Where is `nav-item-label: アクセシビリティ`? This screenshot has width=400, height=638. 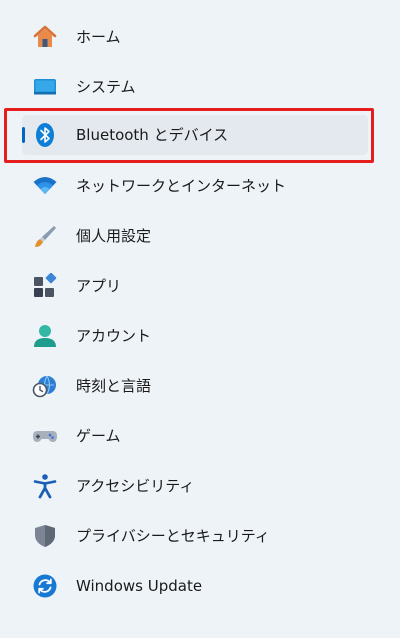 nav-item-label: アクセシビリティ is located at coordinates (135, 486).